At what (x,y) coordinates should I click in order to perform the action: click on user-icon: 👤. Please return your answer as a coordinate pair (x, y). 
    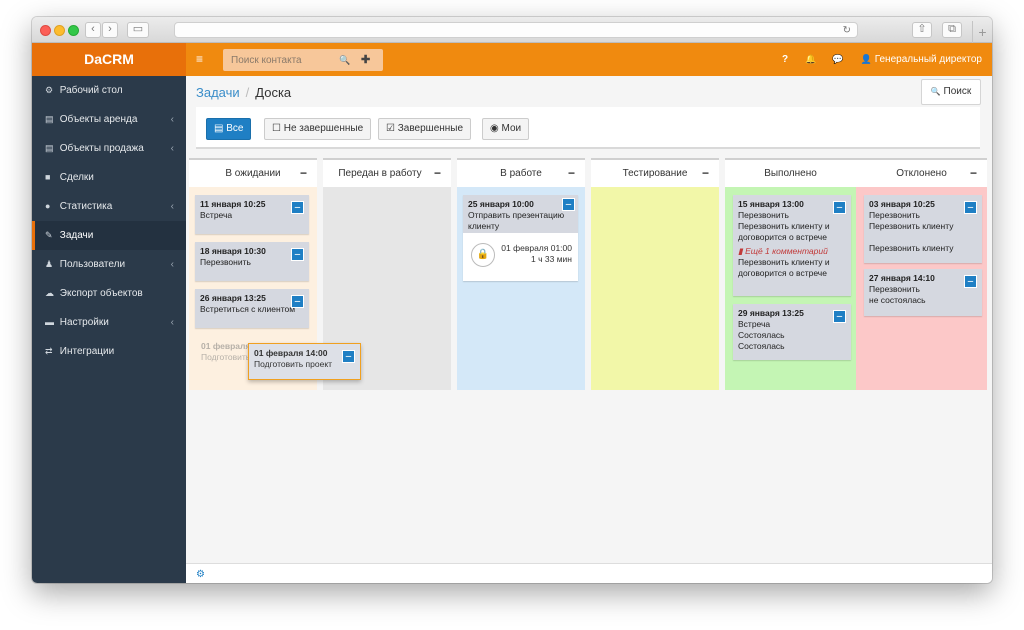
    Looking at the image, I should click on (866, 59).